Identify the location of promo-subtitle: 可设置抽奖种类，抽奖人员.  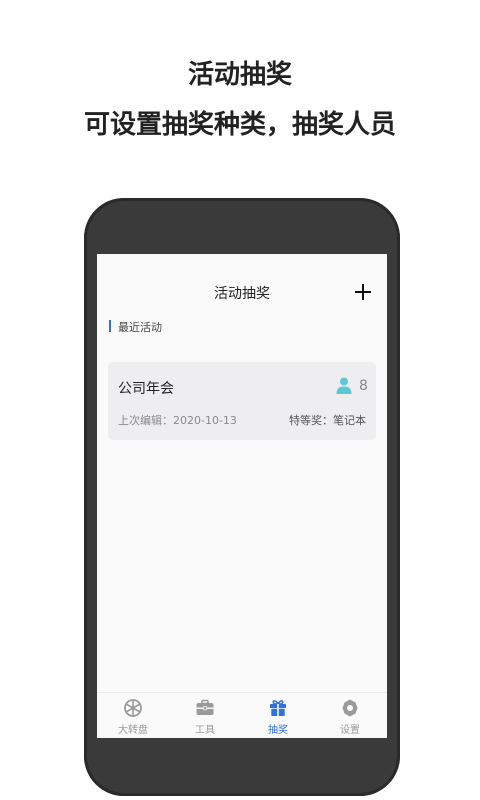
(239, 125).